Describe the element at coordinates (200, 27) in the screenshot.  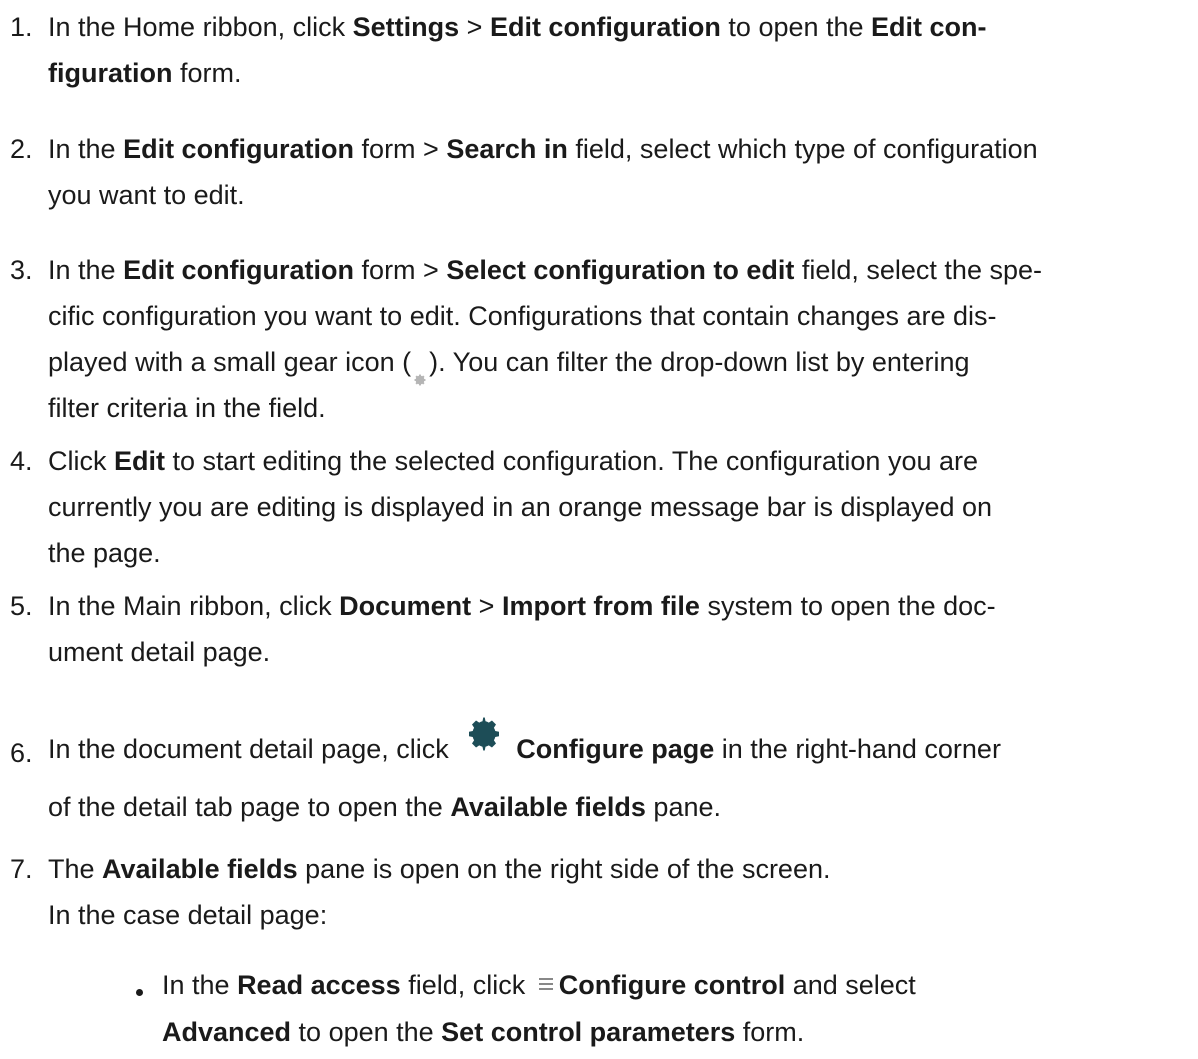
I see `step-text: In the Home ribbon, click` at that location.